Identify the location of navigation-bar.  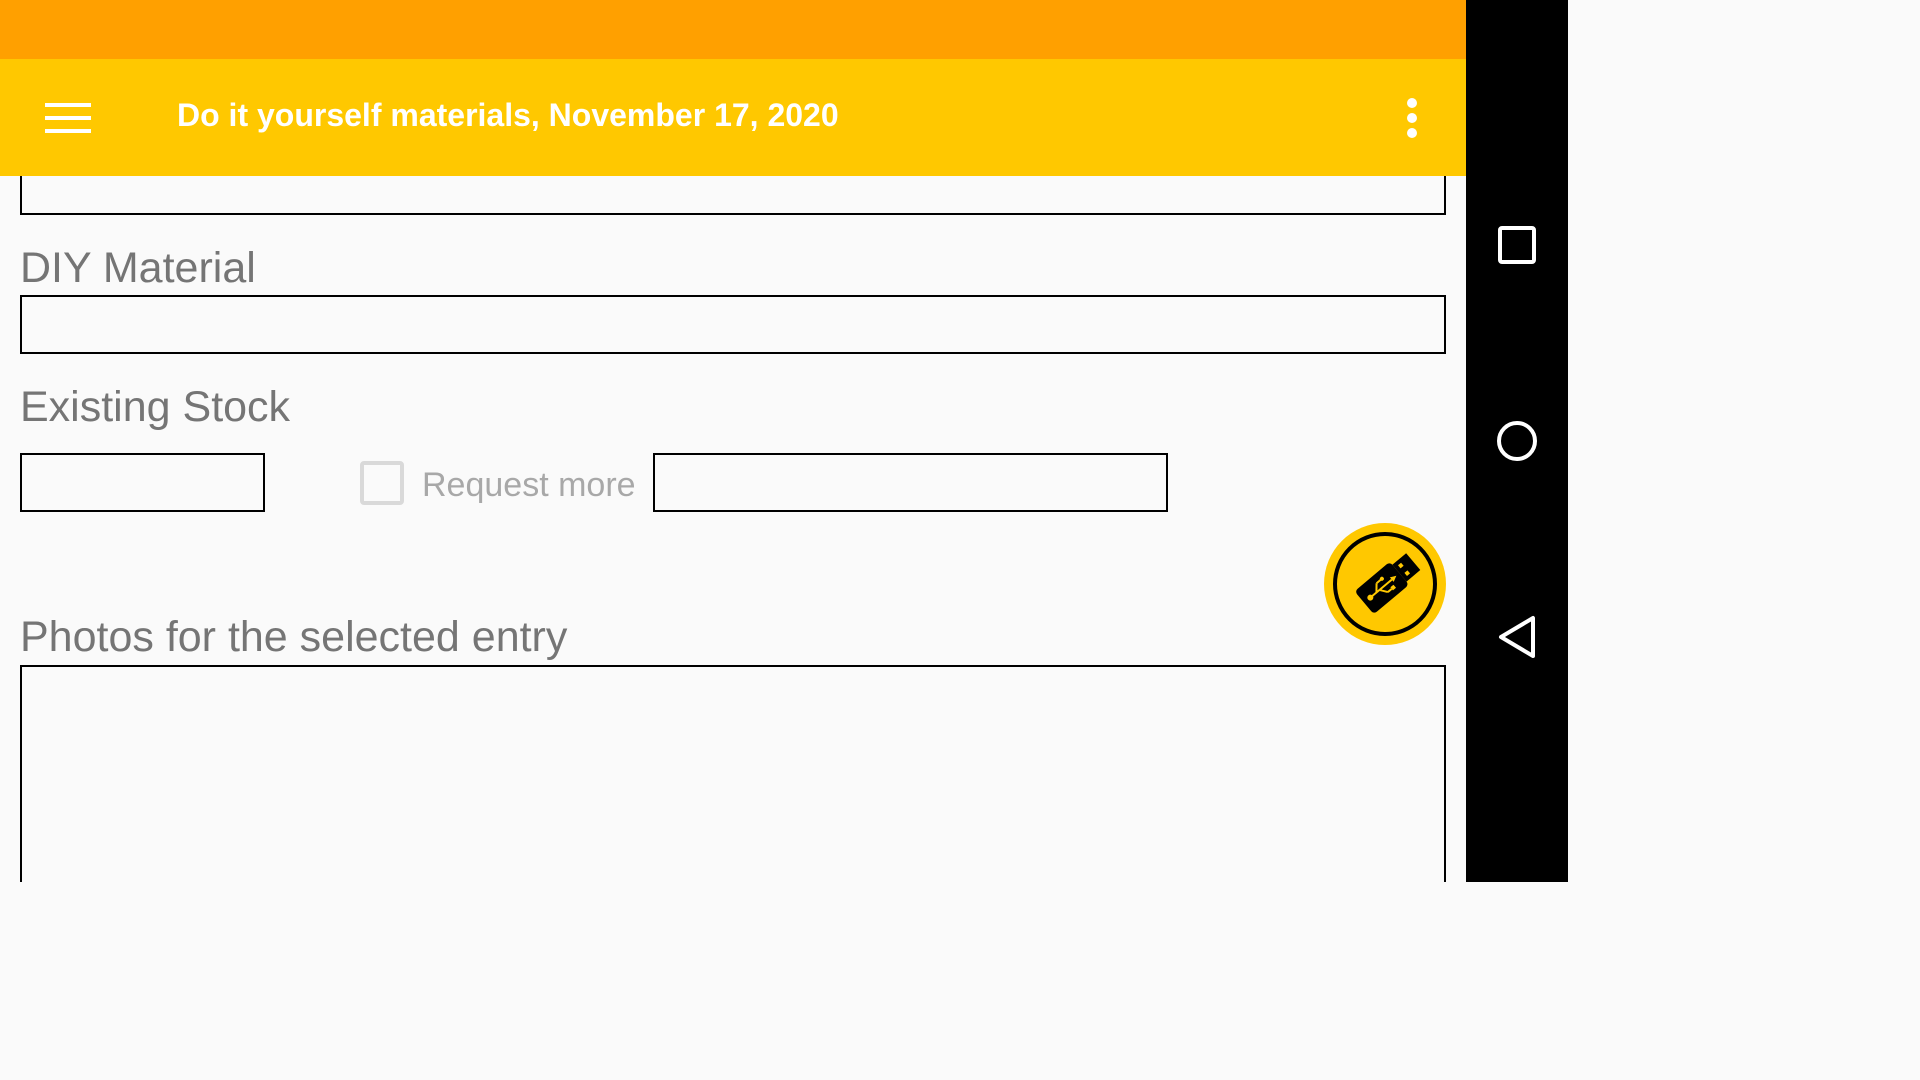
(1517, 441).